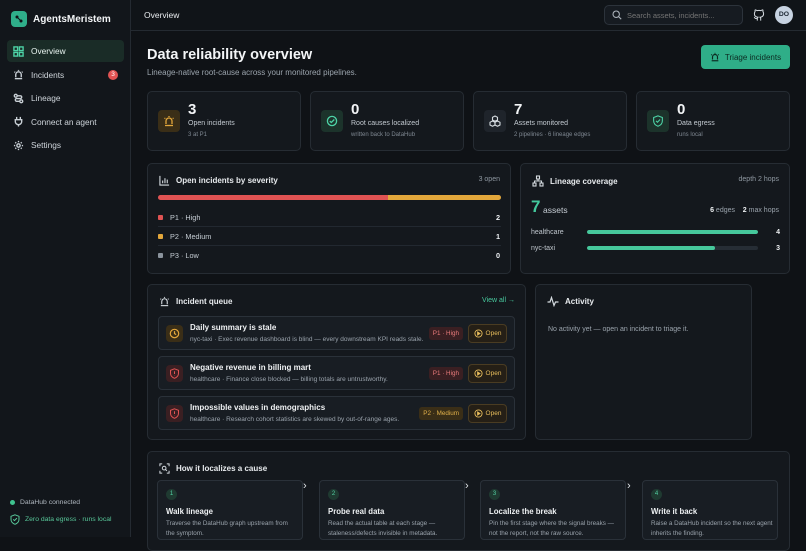  Describe the element at coordinates (778, 248) in the screenshot. I see `coverage-row-value: 3` at that location.